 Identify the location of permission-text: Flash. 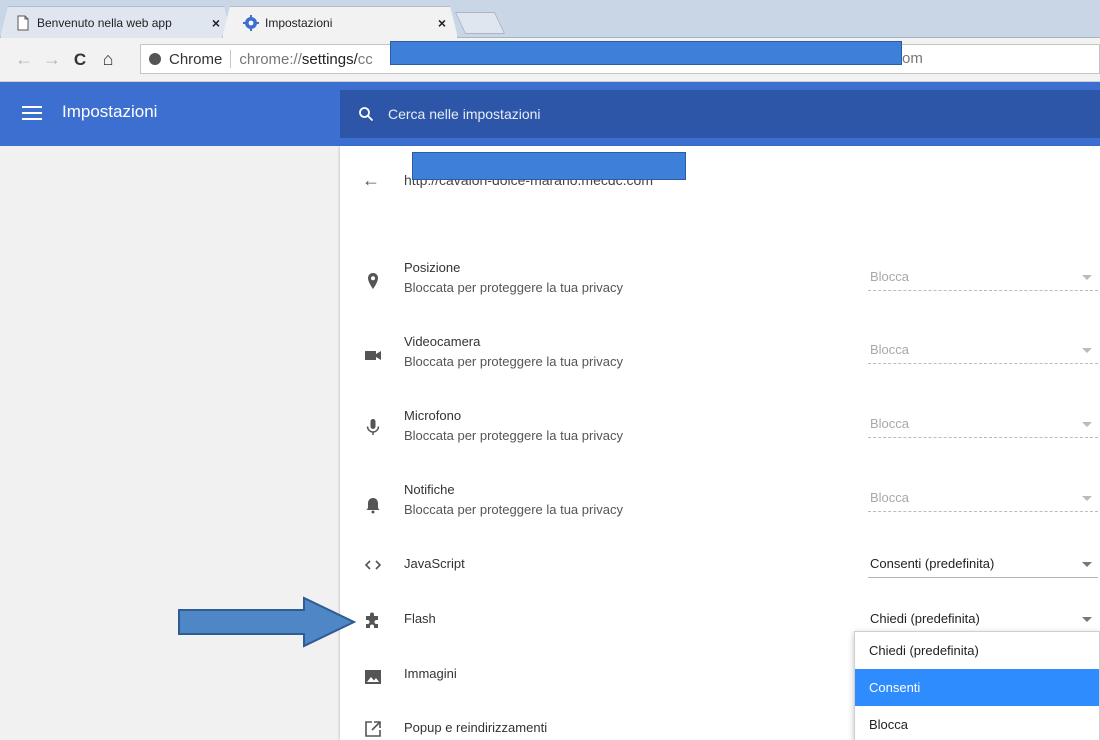
(420, 618).